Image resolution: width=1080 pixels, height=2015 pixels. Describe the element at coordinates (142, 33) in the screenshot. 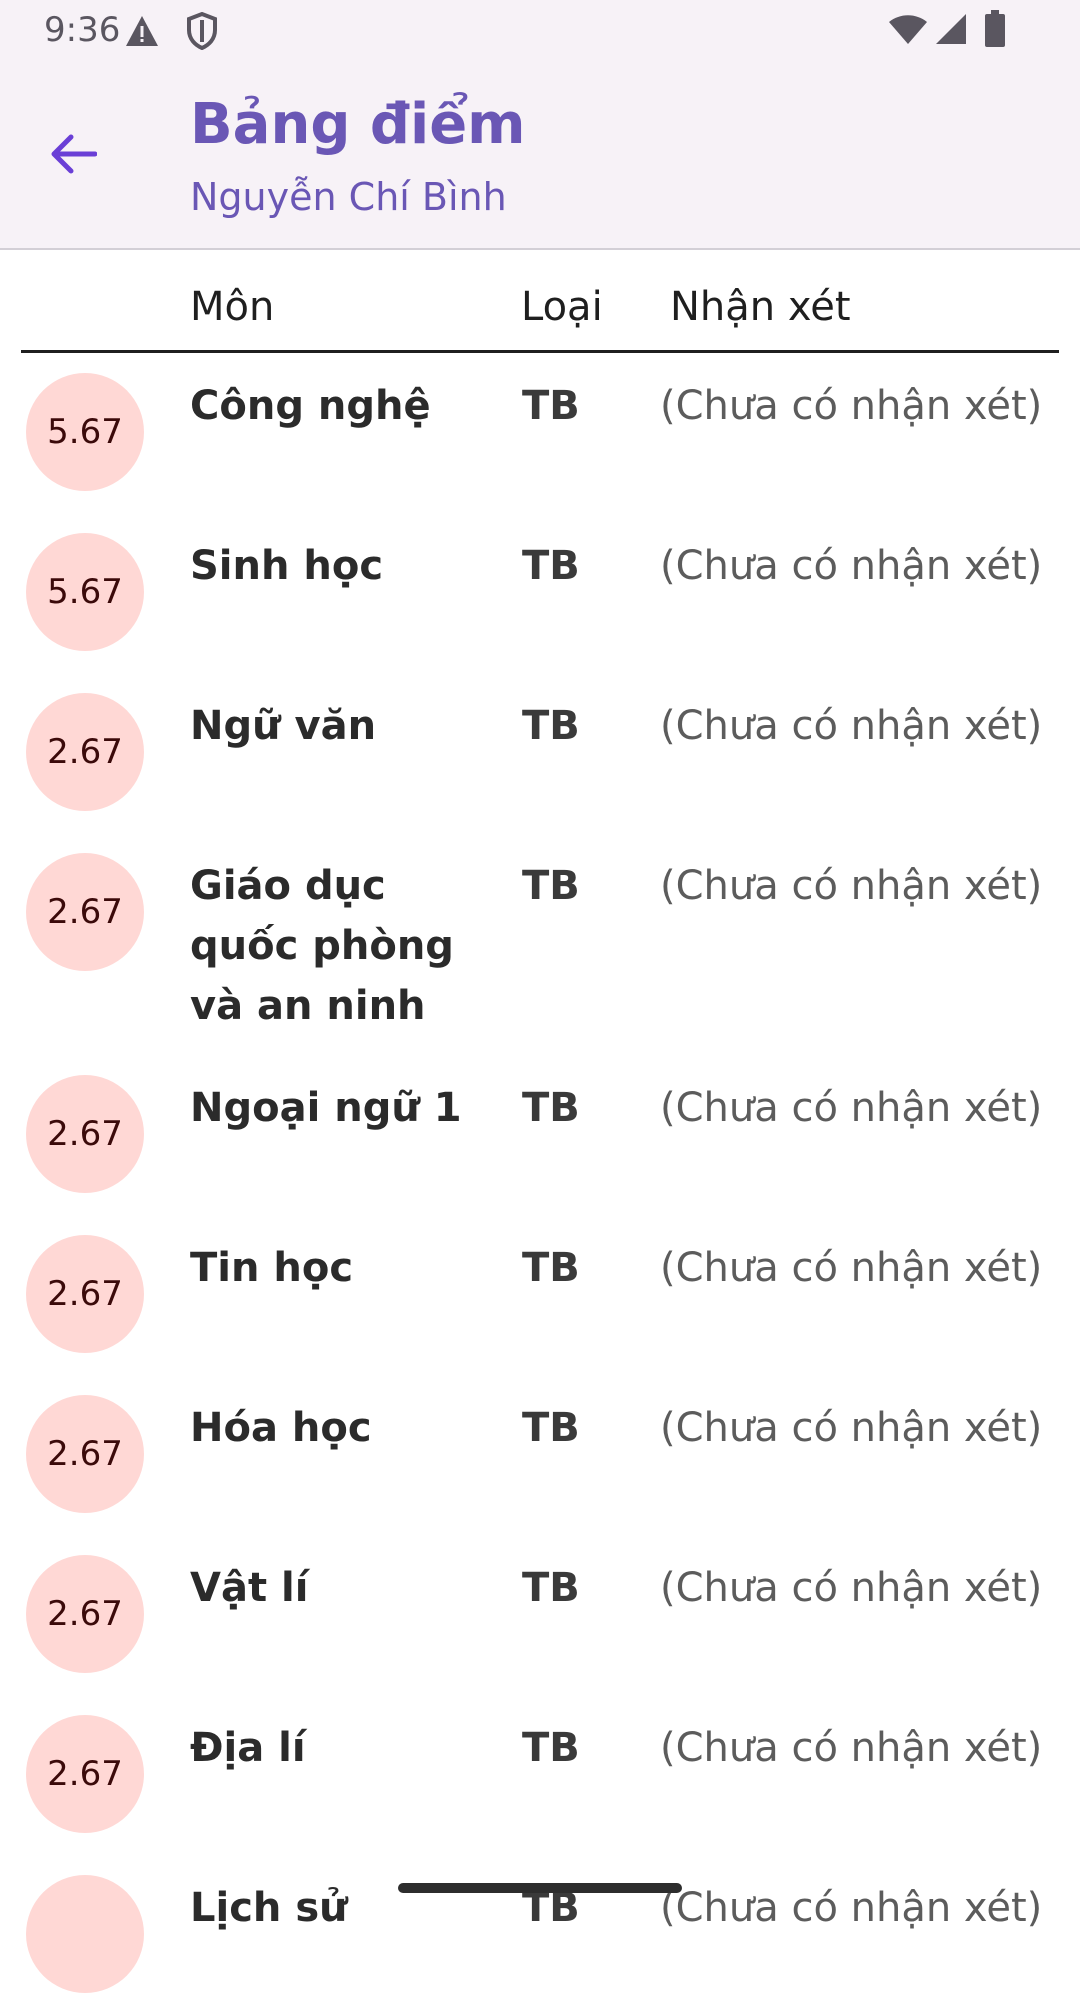

I see `warning-icon` at that location.